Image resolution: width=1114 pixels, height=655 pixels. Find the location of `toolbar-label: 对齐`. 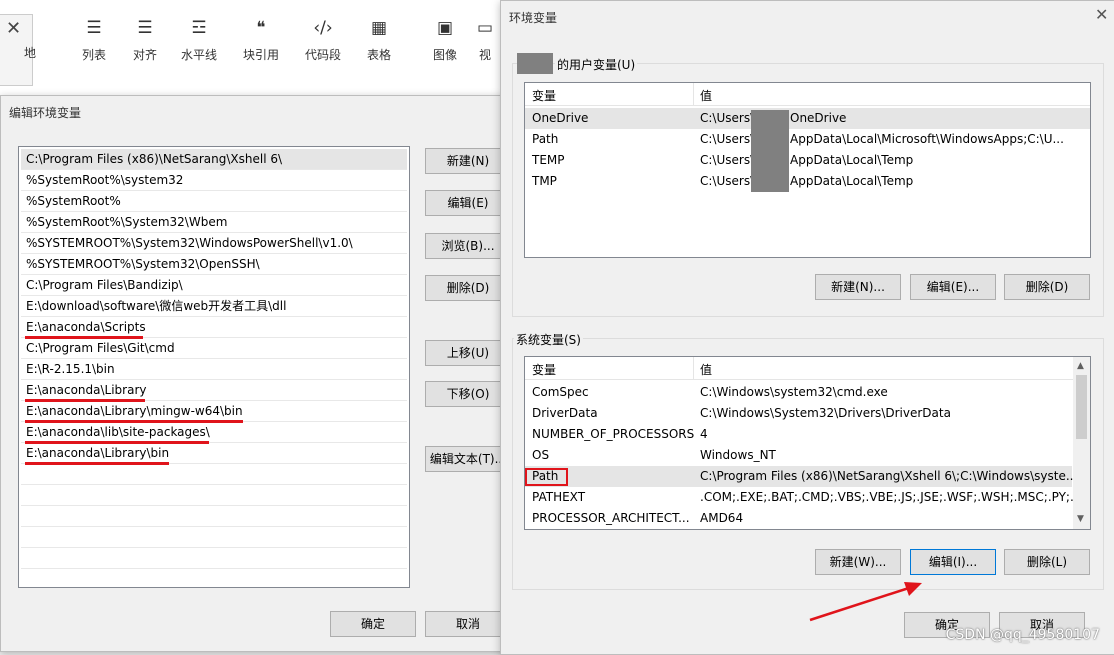

toolbar-label: 对齐 is located at coordinates (144, 55).